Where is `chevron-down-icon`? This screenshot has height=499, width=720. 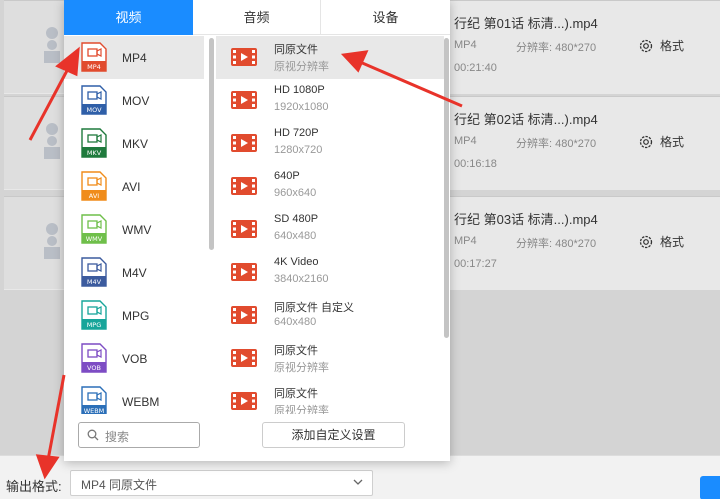
chevron-down-icon is located at coordinates (358, 482).